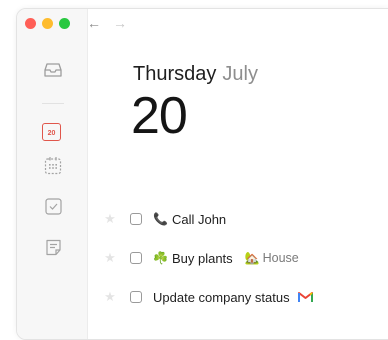  I want to click on phone-icon: 📞, so click(160, 219).